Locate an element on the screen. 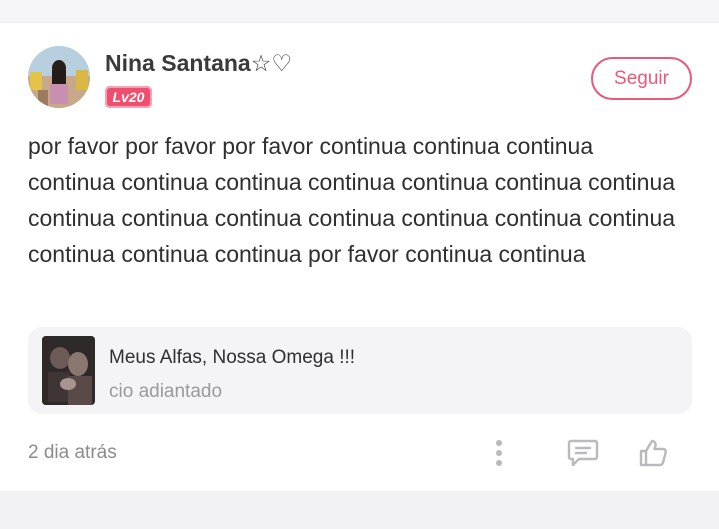 The image size is (719, 529). level-badge: Lv20 is located at coordinates (128, 97).